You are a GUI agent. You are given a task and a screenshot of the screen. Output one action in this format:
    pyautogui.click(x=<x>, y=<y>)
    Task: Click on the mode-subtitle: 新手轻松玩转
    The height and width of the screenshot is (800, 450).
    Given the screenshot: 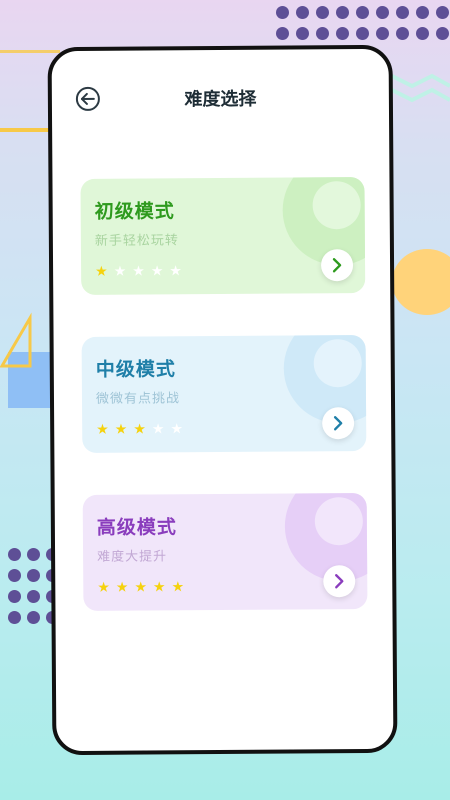 What is the action you would take?
    pyautogui.click(x=136, y=241)
    